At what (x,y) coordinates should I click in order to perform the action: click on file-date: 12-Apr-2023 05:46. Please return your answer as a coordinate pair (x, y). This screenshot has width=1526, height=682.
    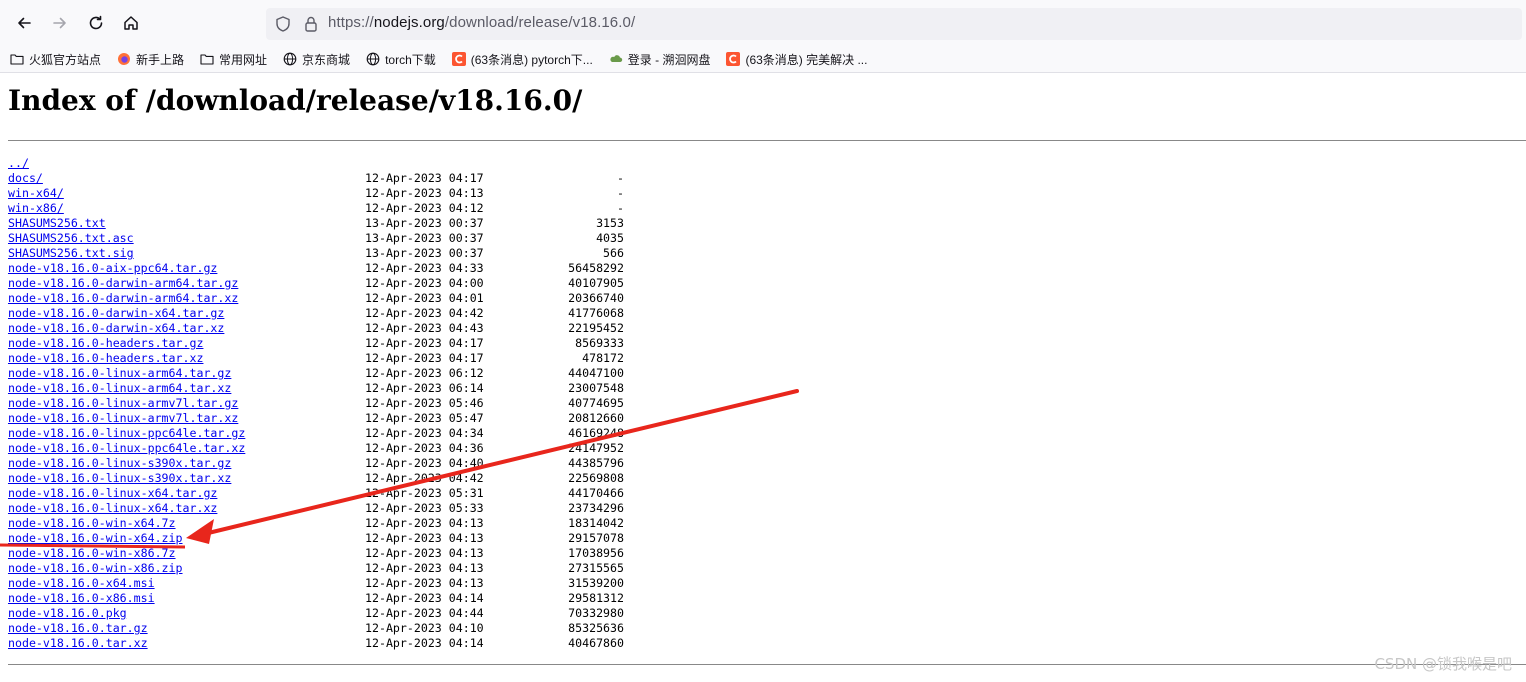
    Looking at the image, I should click on (424, 403).